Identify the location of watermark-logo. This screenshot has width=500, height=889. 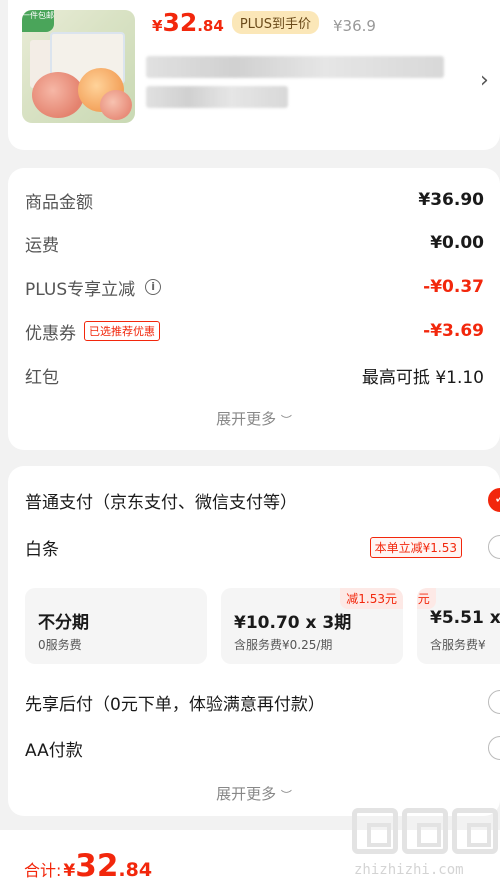
(425, 832).